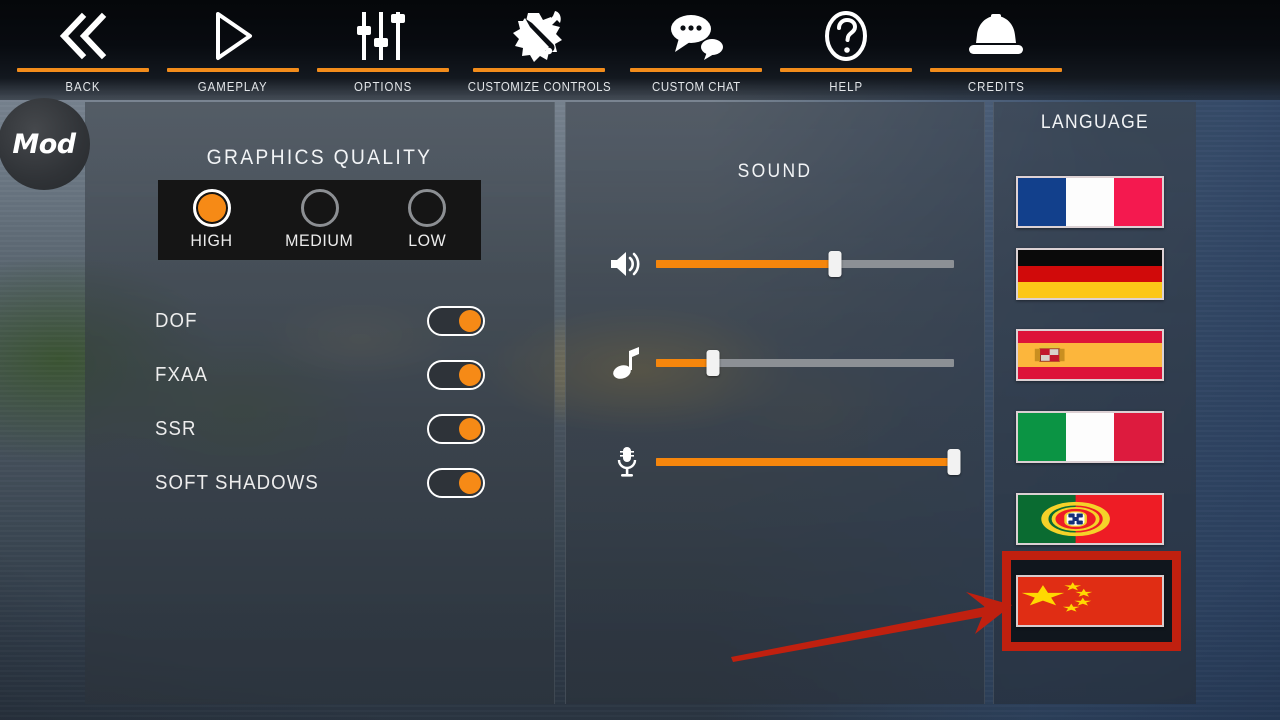 This screenshot has height=720, width=1280. I want to click on mod-badge: Mod, so click(45, 144).